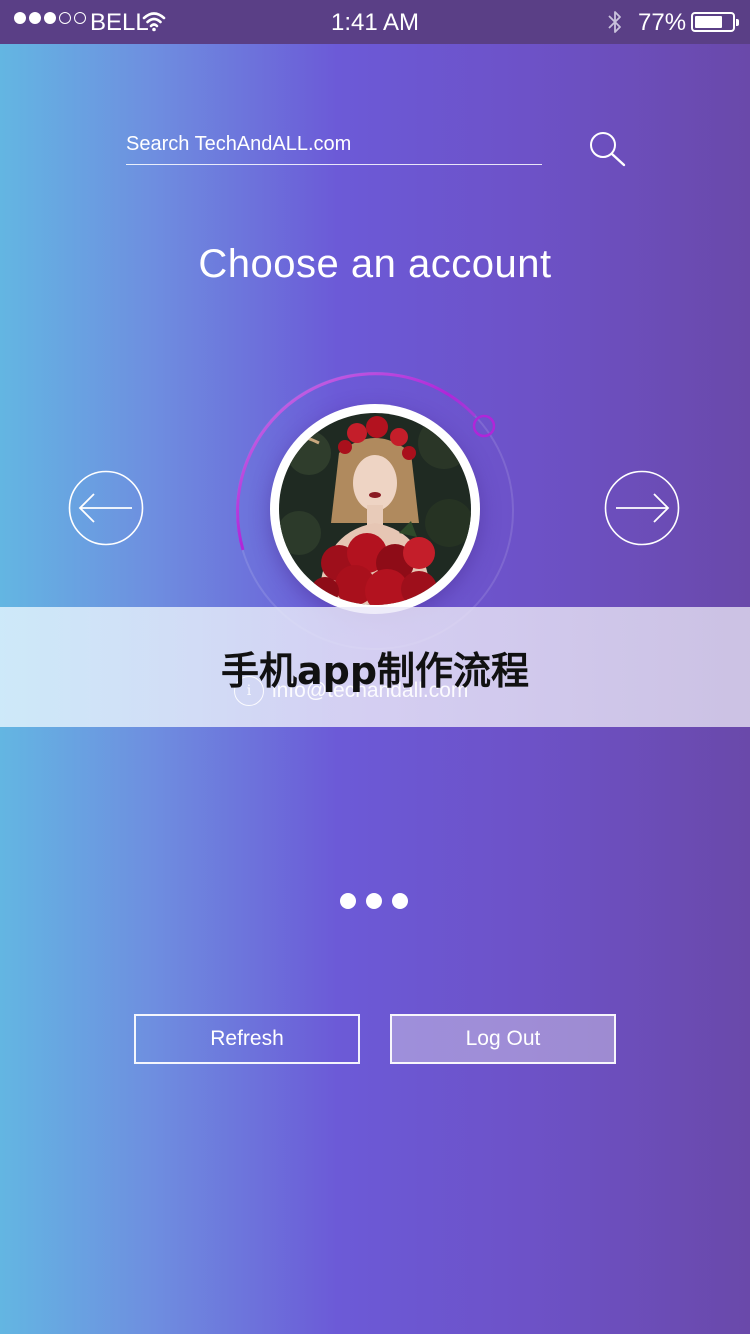 The width and height of the screenshot is (750, 1334). I want to click on arrow-left-icon, so click(106, 508).